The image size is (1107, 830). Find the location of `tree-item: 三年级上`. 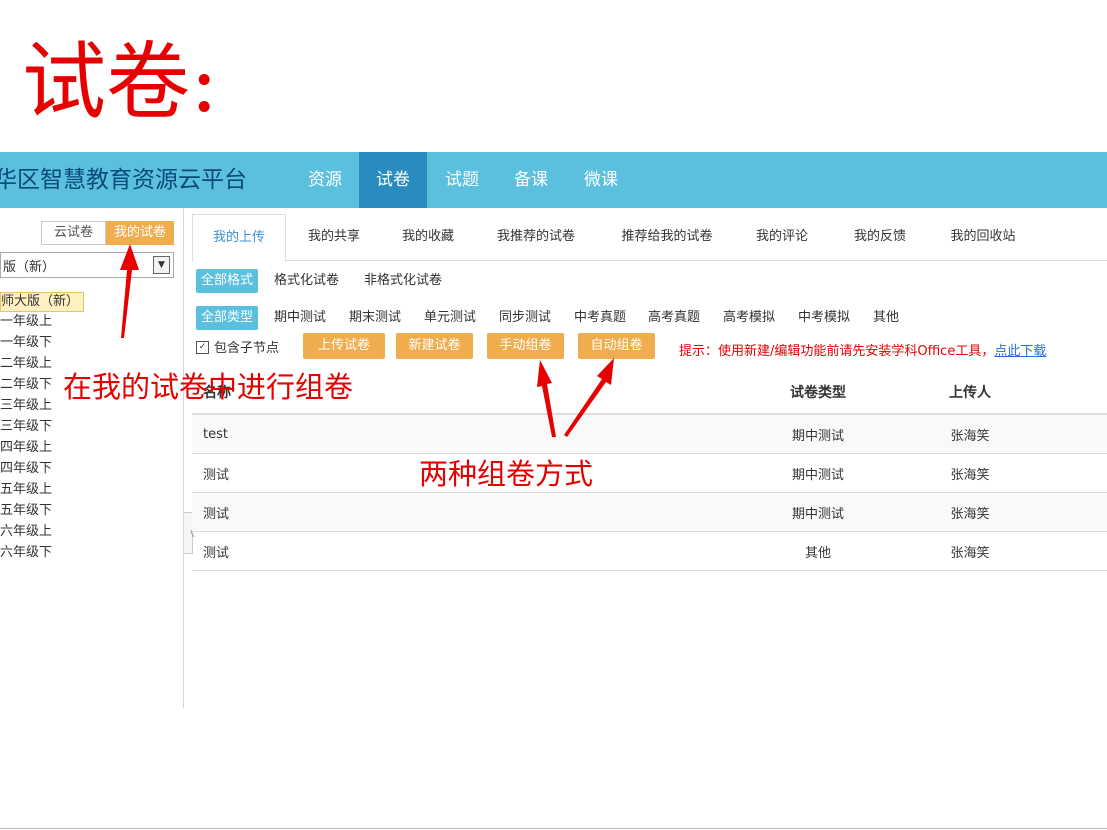

tree-item: 三年级上 is located at coordinates (26, 406).